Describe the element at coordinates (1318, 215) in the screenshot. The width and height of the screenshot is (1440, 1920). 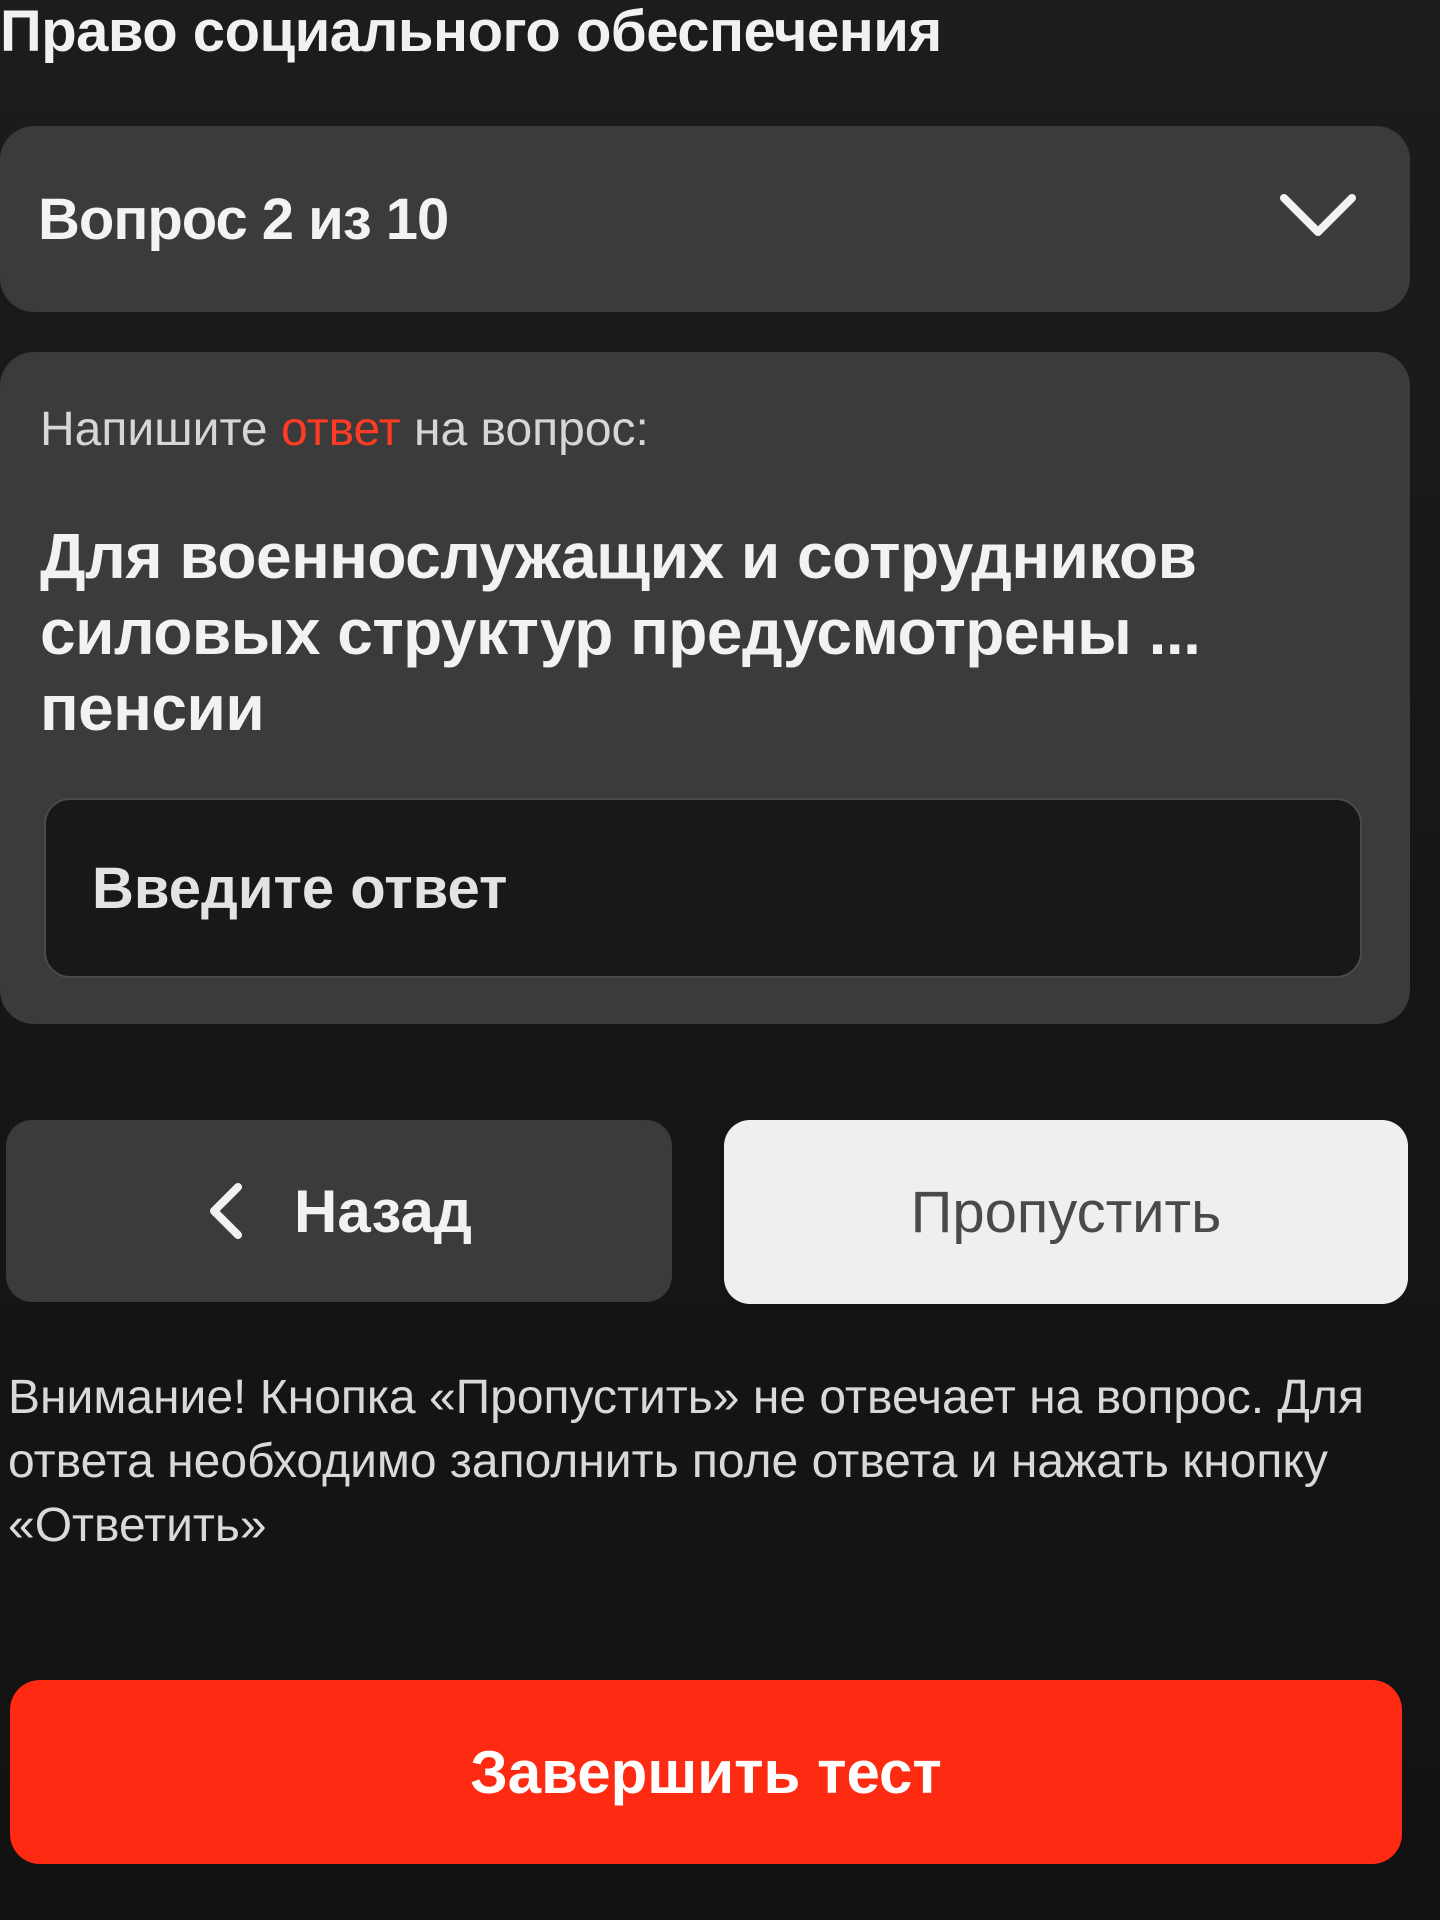
I see `chevron-down-icon` at that location.